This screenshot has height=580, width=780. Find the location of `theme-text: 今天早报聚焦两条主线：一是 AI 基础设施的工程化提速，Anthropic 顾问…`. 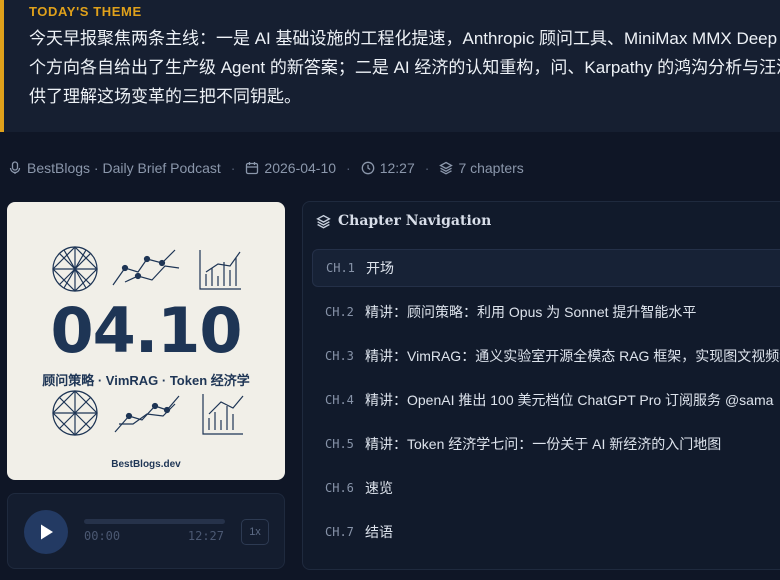

theme-text: 今天早报聚焦两条主线：一是 AI 基础设施的工程化提速，Anthropic 顾问… is located at coordinates (404, 67).